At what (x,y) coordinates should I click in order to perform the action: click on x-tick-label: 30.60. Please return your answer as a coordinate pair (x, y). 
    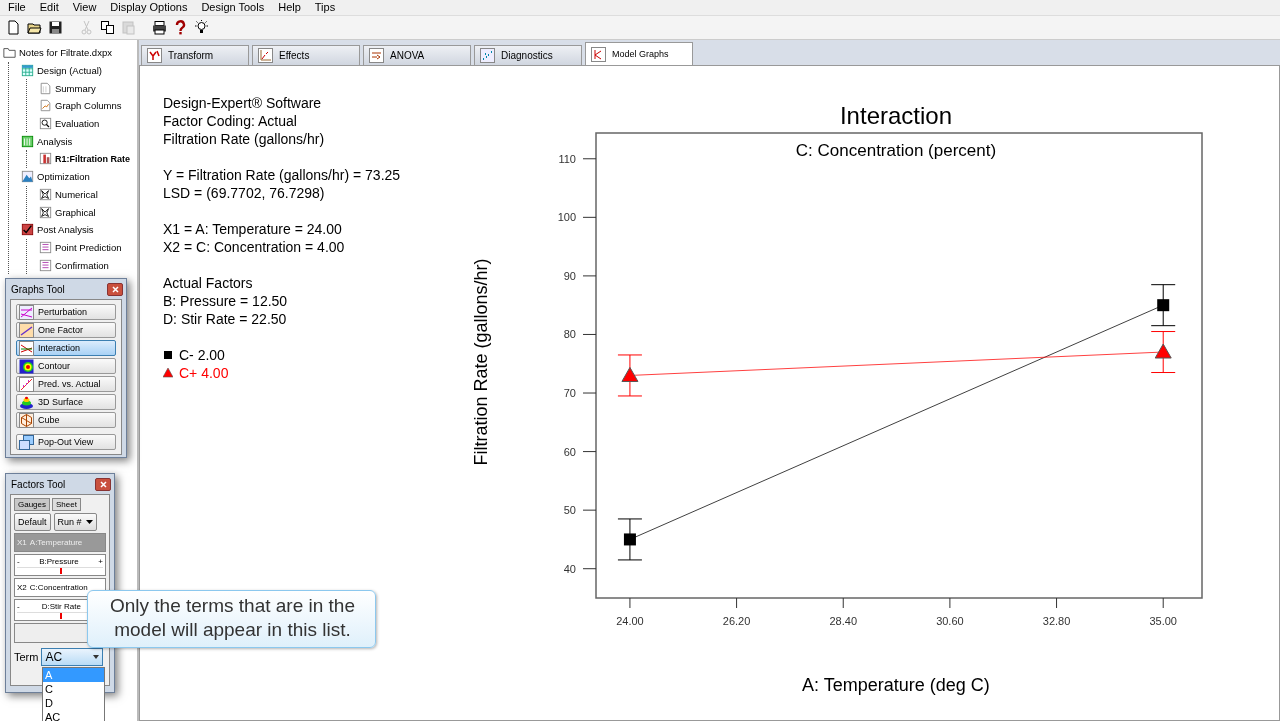
    Looking at the image, I should click on (950, 621).